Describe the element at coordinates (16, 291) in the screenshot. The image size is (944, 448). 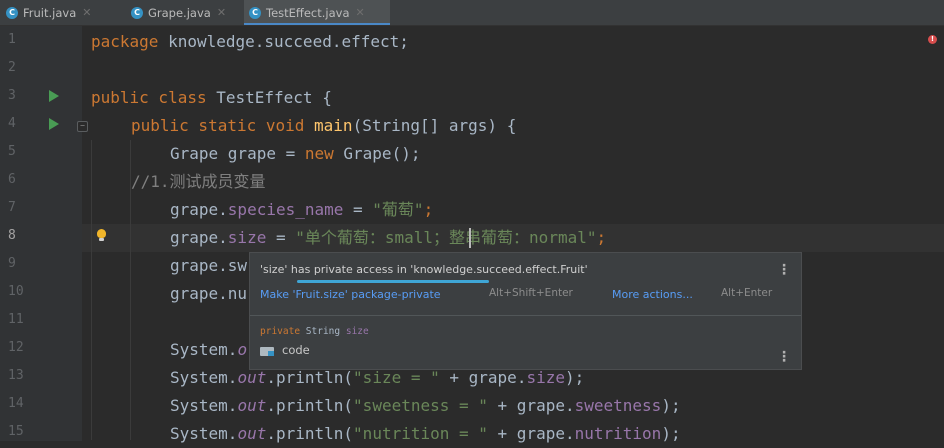
I see `line-number: 10` at that location.